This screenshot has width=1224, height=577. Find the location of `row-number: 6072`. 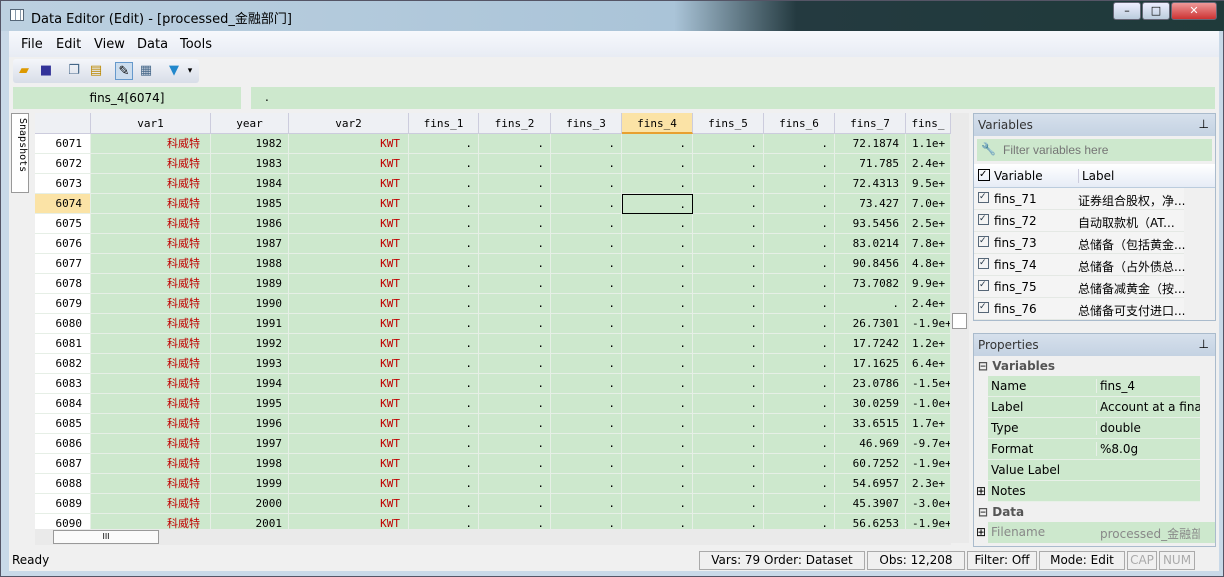

row-number: 6072 is located at coordinates (63, 164).